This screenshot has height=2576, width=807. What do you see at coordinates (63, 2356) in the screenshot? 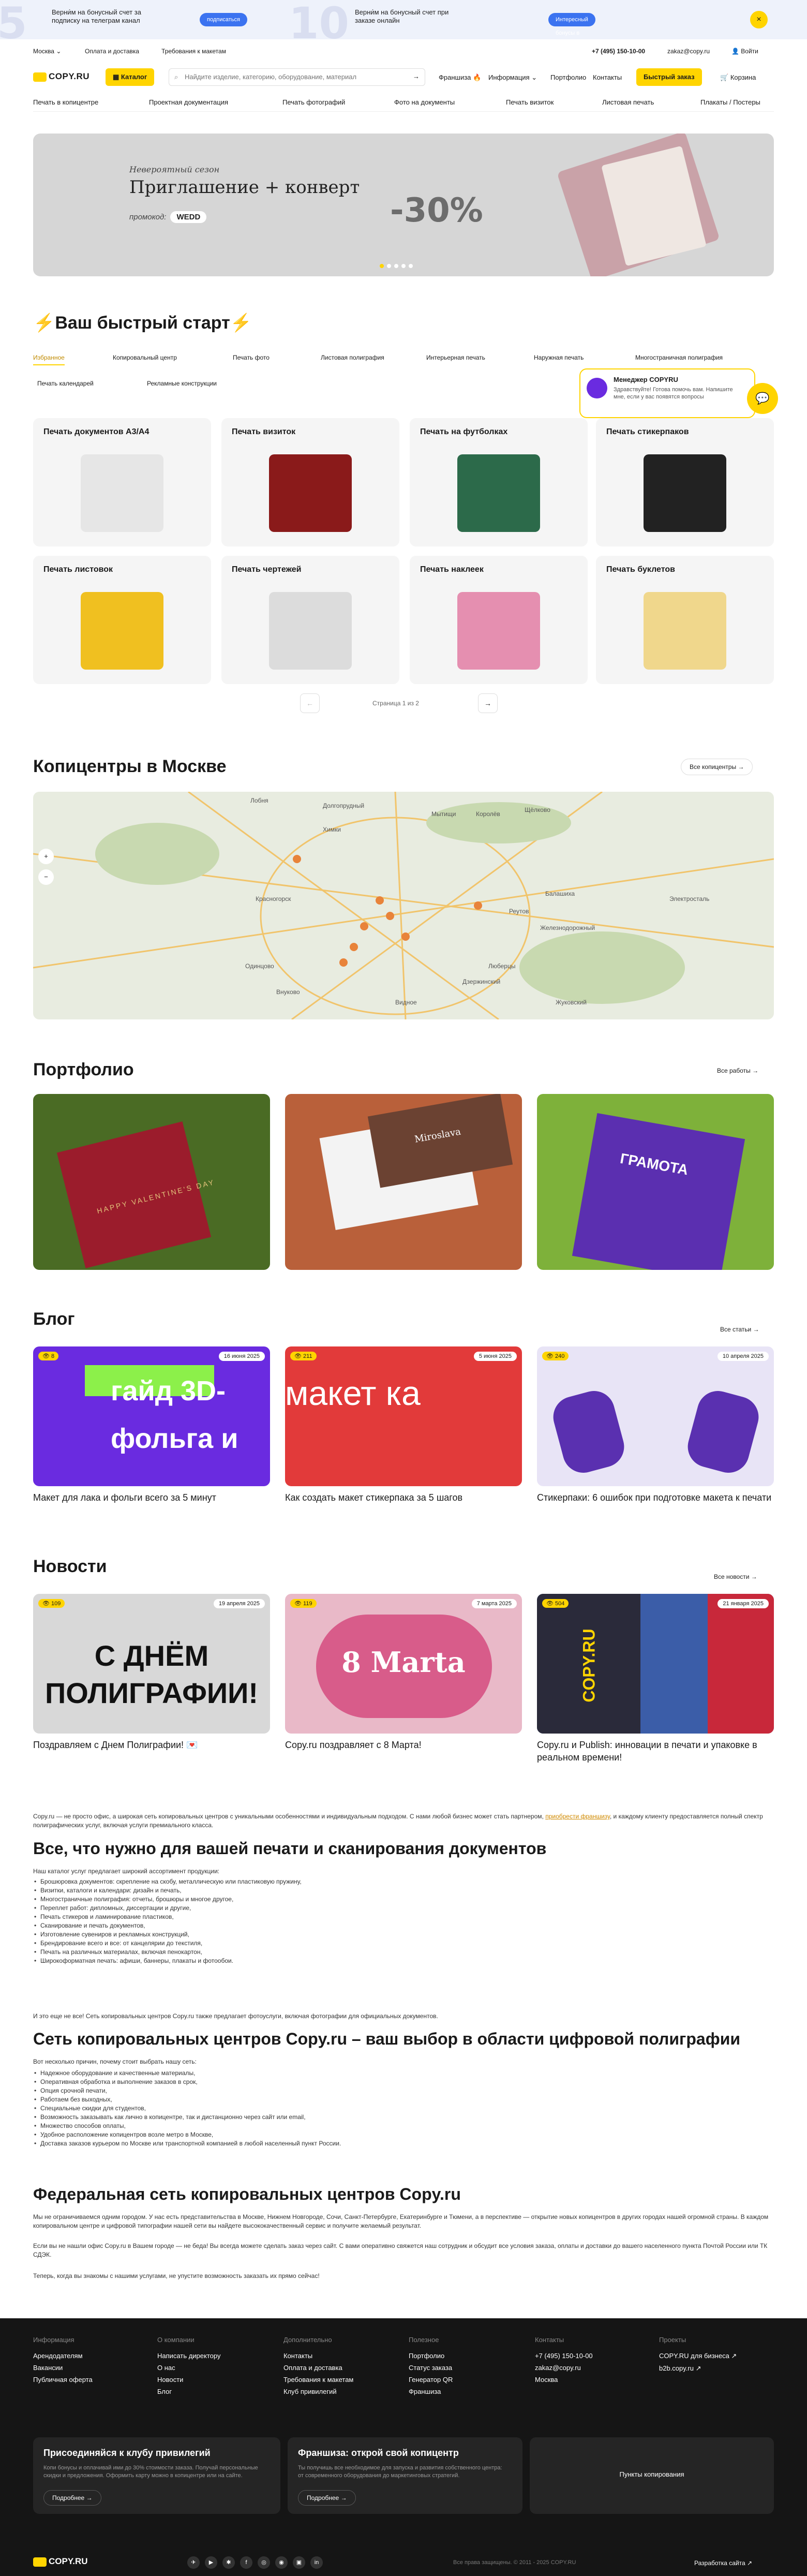
I see `footer-link: Арендодателям` at bounding box center [63, 2356].